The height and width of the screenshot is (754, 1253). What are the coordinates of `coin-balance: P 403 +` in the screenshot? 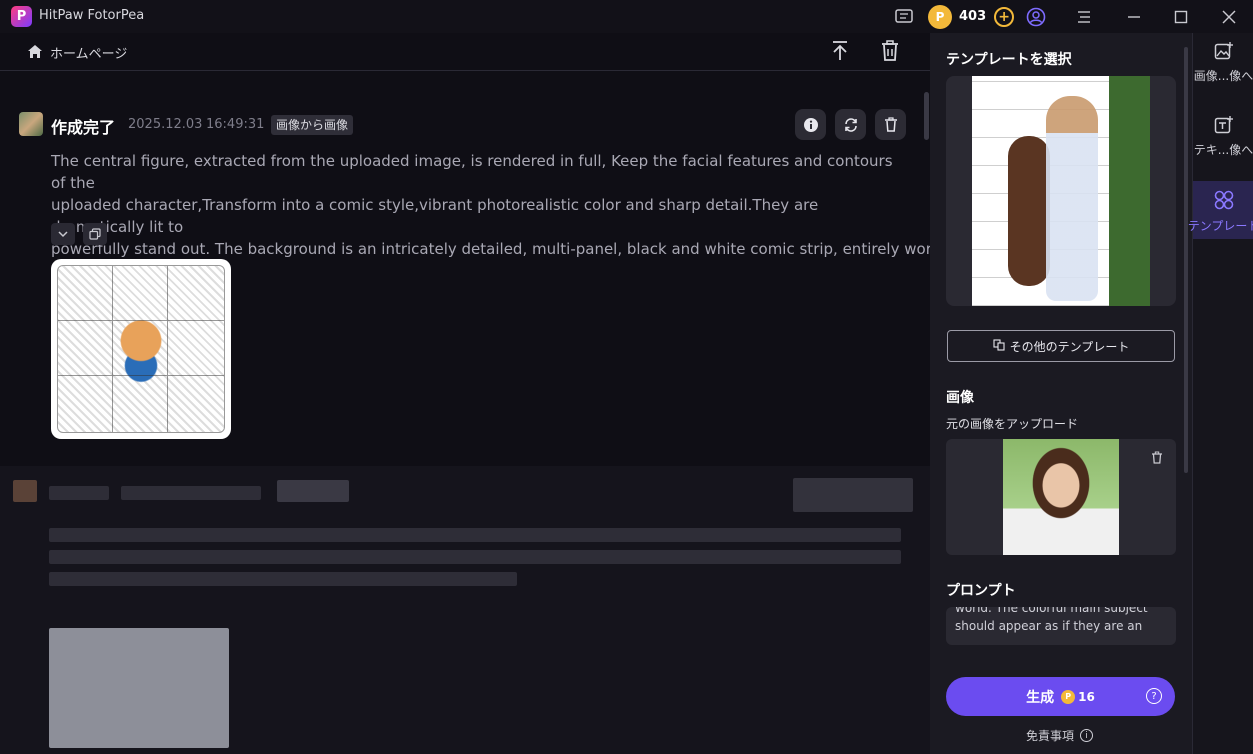 It's located at (971, 16).